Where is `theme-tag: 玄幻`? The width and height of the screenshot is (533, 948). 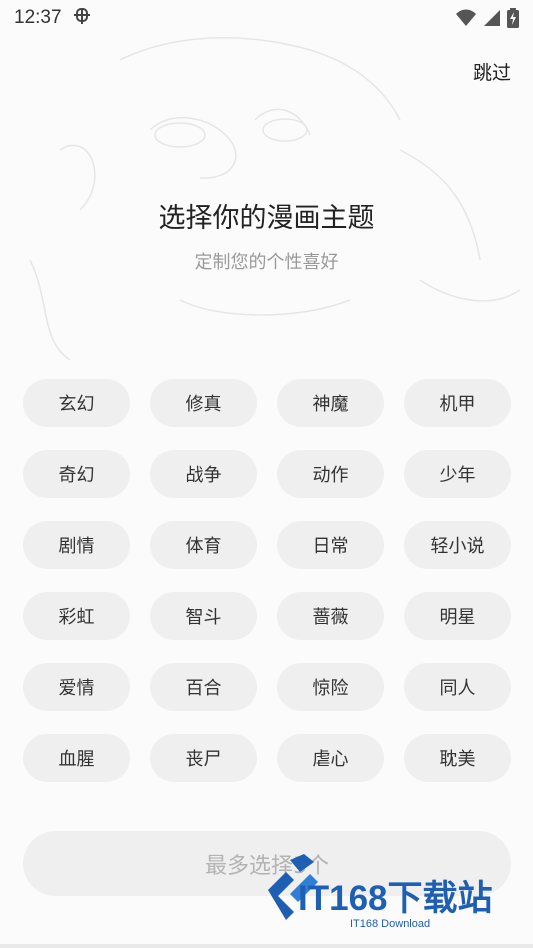
theme-tag: 玄幻 is located at coordinates (76, 403).